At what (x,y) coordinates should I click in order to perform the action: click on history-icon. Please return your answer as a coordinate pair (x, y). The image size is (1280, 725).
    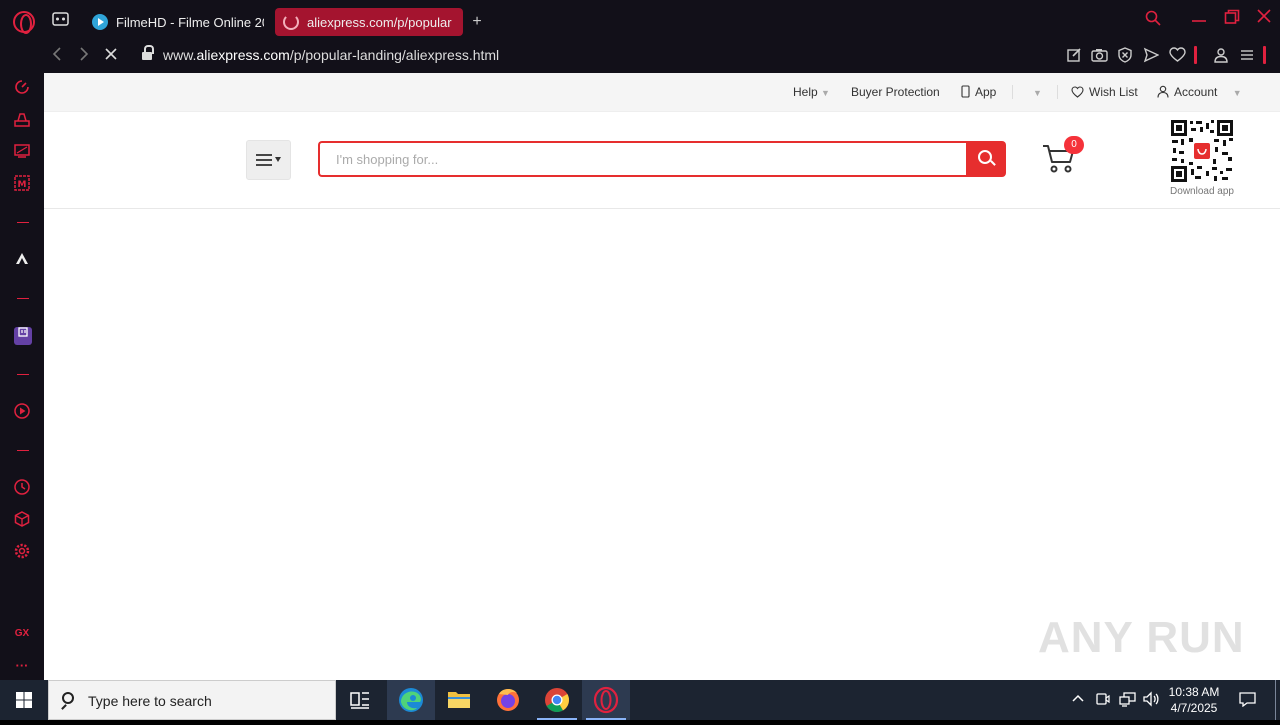
    Looking at the image, I should click on (22, 488).